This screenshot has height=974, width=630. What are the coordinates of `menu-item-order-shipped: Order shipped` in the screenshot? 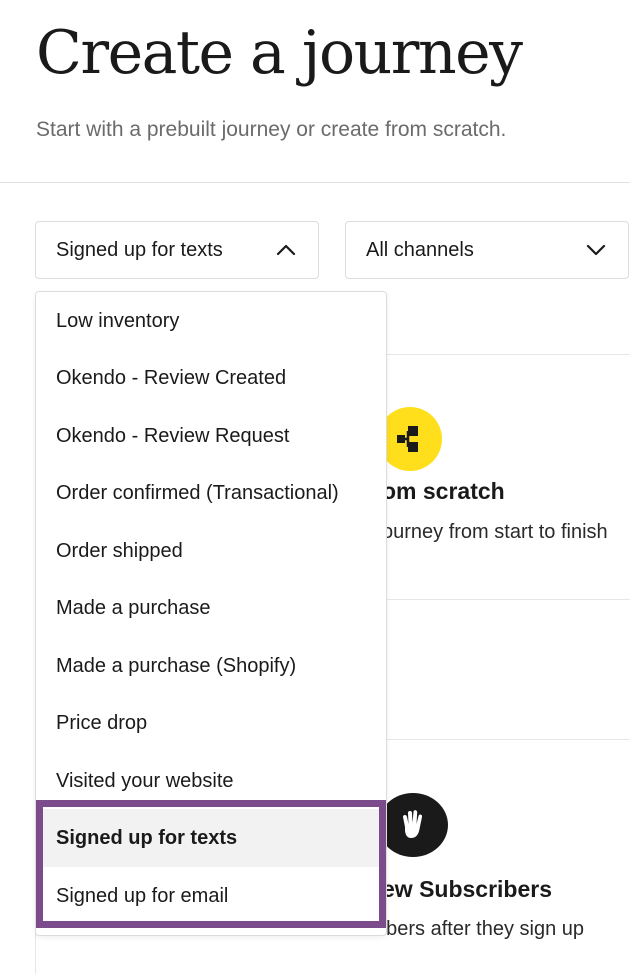 It's located at (211, 551).